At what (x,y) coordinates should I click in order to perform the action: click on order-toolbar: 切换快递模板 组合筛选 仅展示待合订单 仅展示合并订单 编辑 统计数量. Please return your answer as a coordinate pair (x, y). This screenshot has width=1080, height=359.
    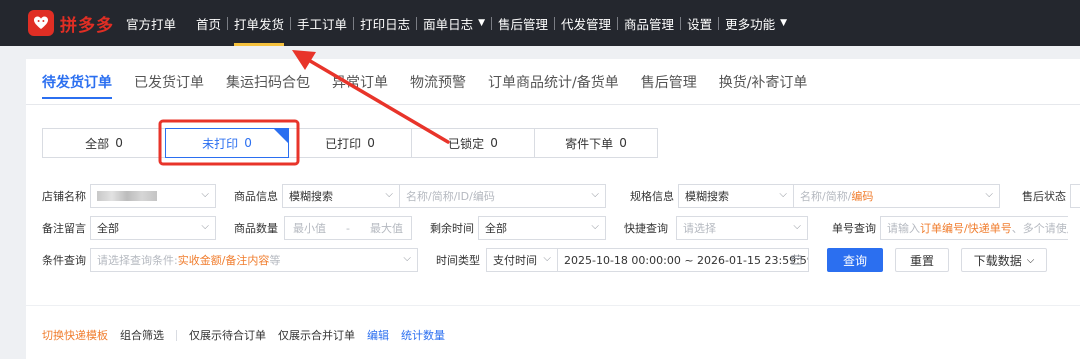
    Looking at the image, I should click on (249, 335).